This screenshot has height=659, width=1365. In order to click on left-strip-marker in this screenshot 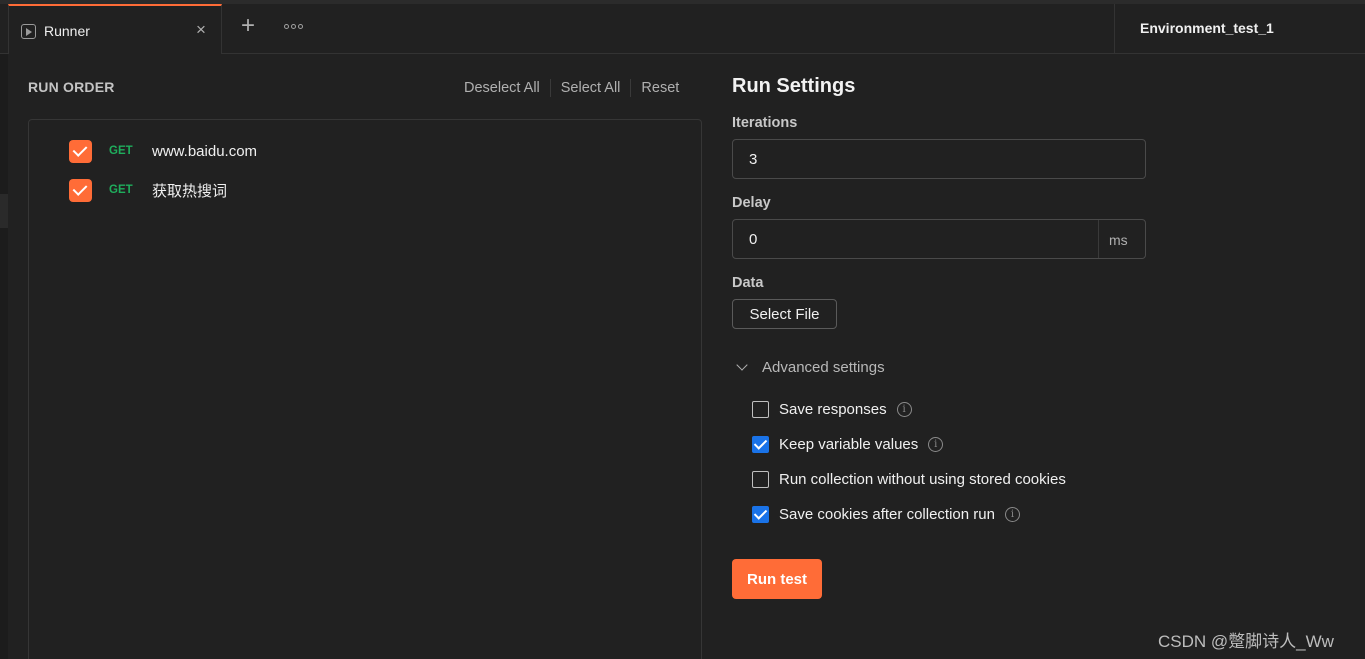, I will do `click(4, 211)`.